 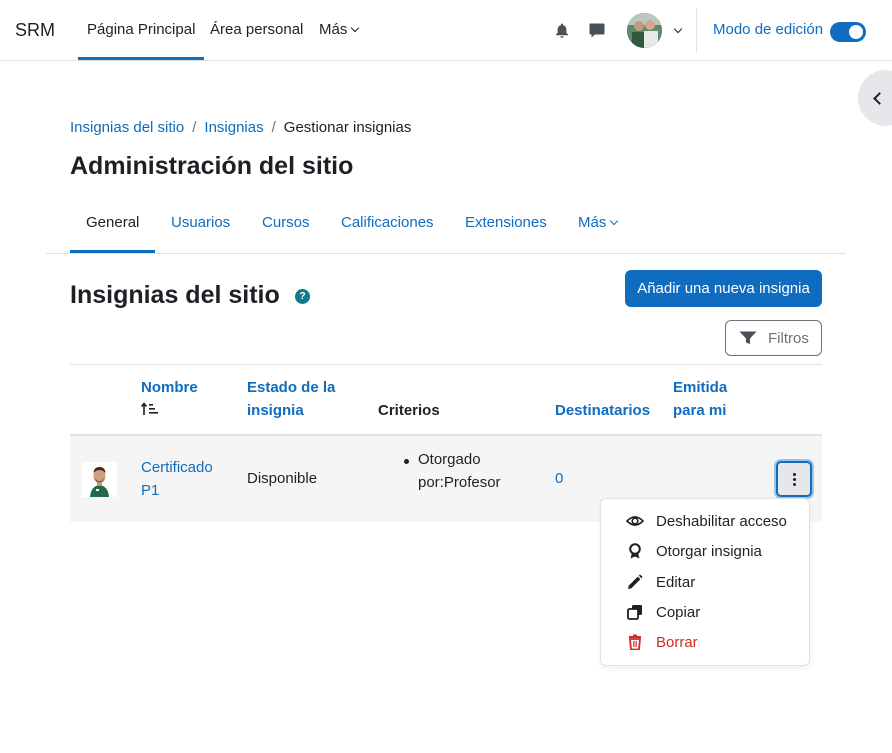 What do you see at coordinates (506, 222) in the screenshot?
I see `tab-plugins: Extensiones` at bounding box center [506, 222].